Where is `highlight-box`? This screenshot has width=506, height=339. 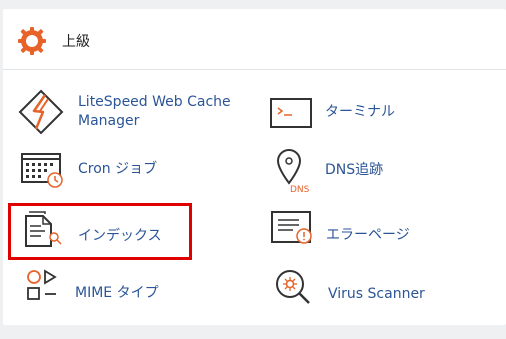 highlight-box is located at coordinates (100, 231).